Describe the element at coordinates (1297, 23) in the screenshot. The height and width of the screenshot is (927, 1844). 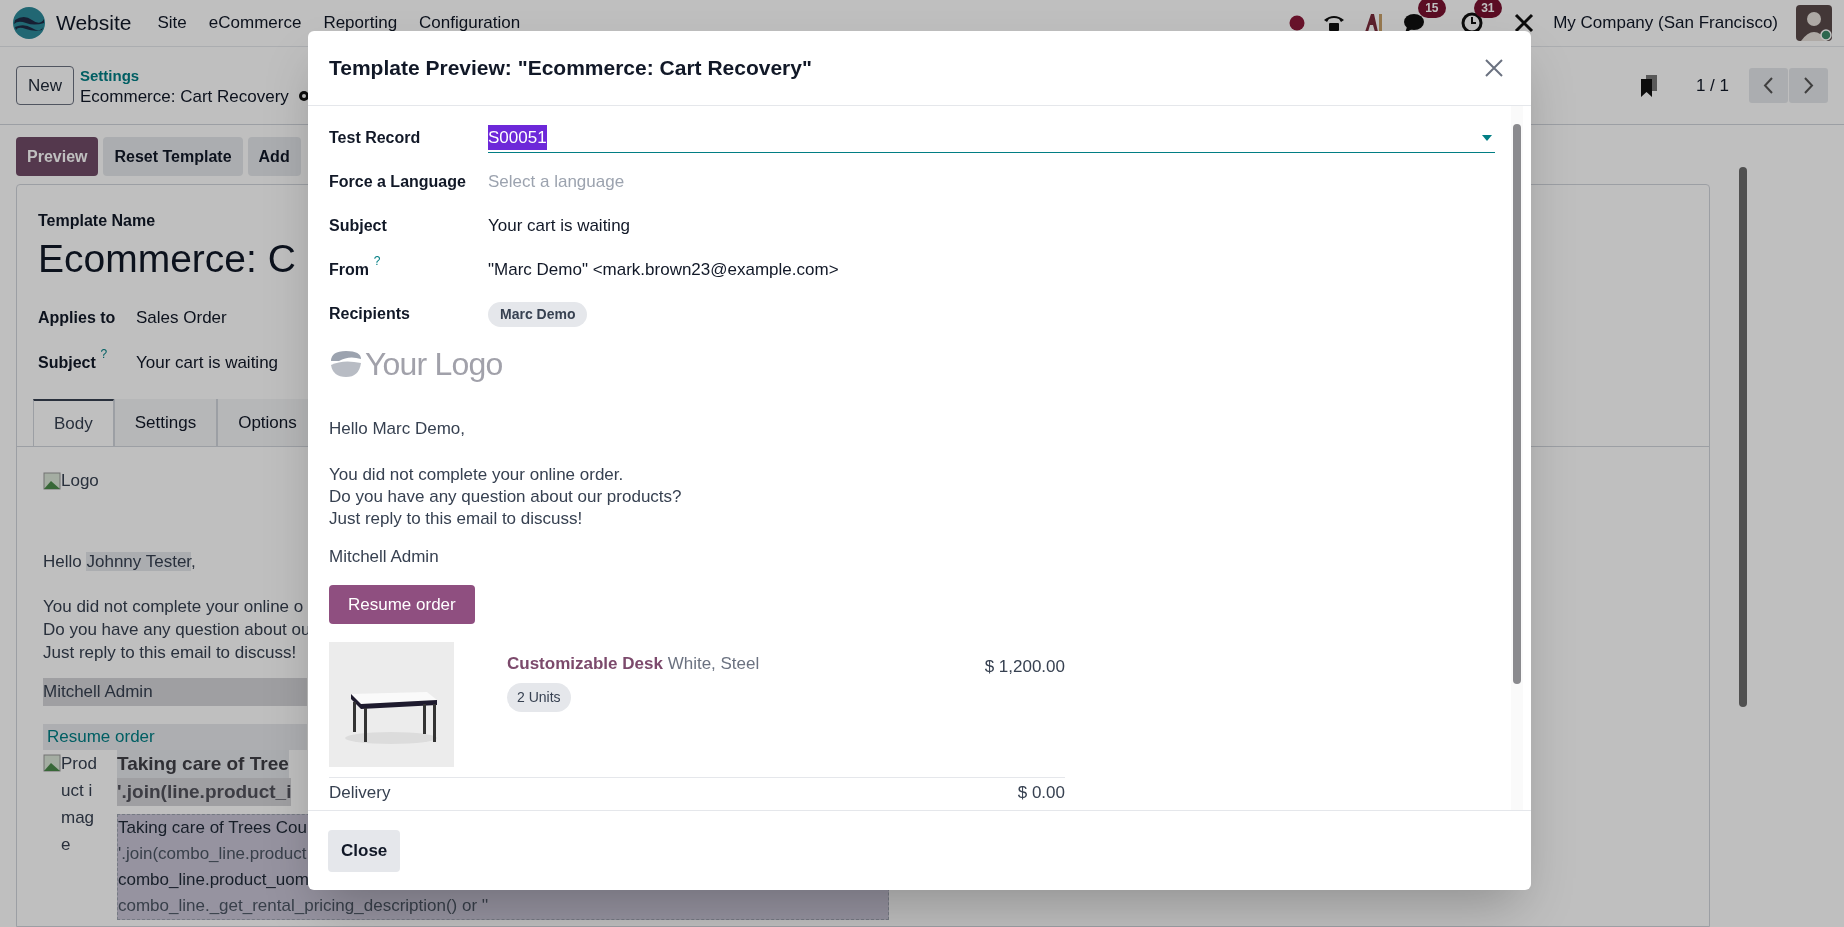
I see `record-icon` at that location.